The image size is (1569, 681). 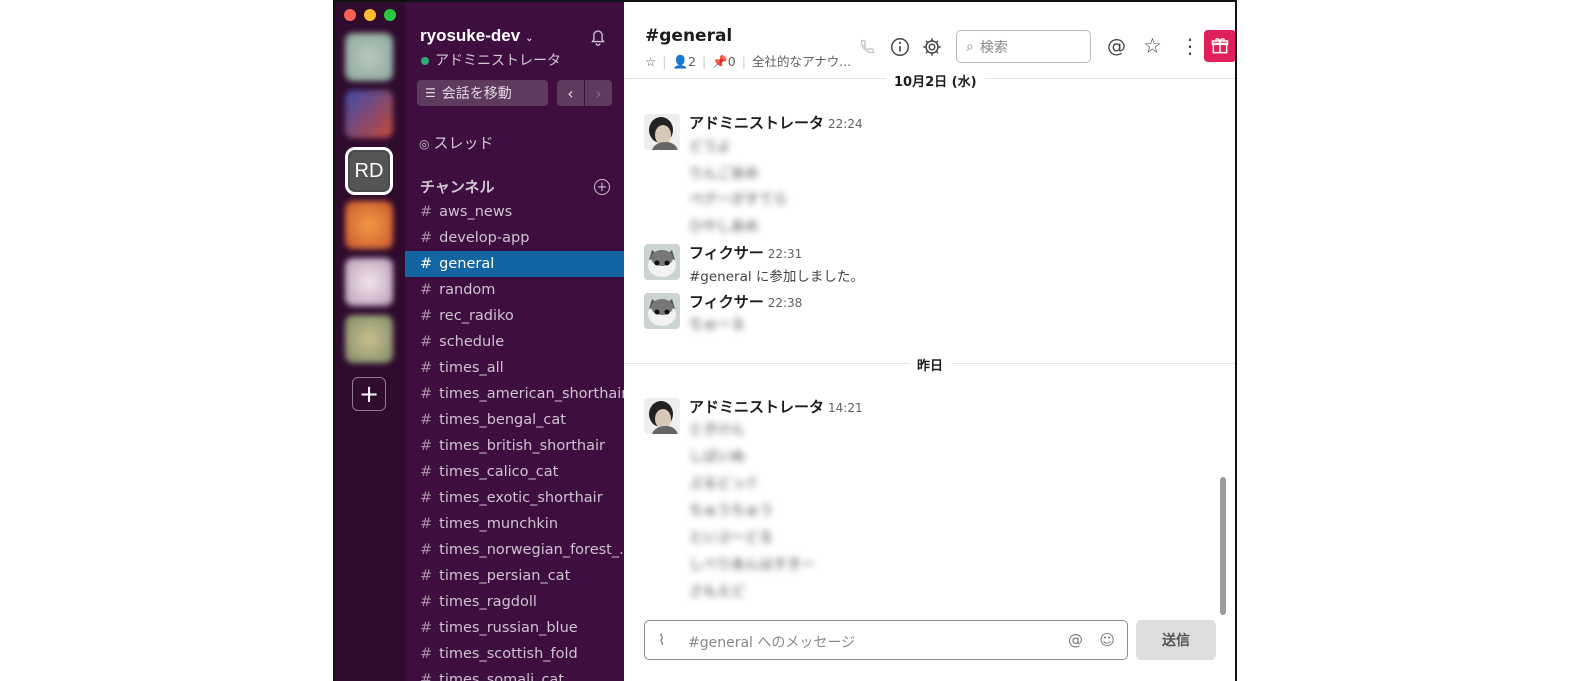 I want to click on sidebar-item-times-ragdoll: # times_ragdoll, so click(x=514, y=602).